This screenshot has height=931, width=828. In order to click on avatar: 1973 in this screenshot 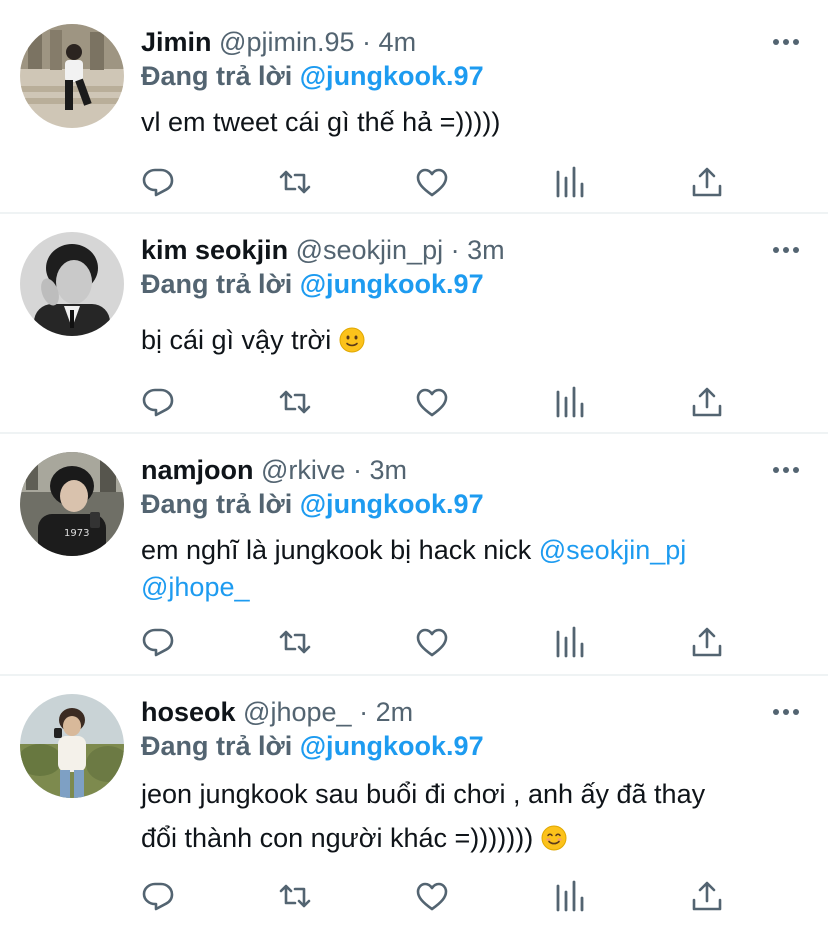, I will do `click(72, 504)`.